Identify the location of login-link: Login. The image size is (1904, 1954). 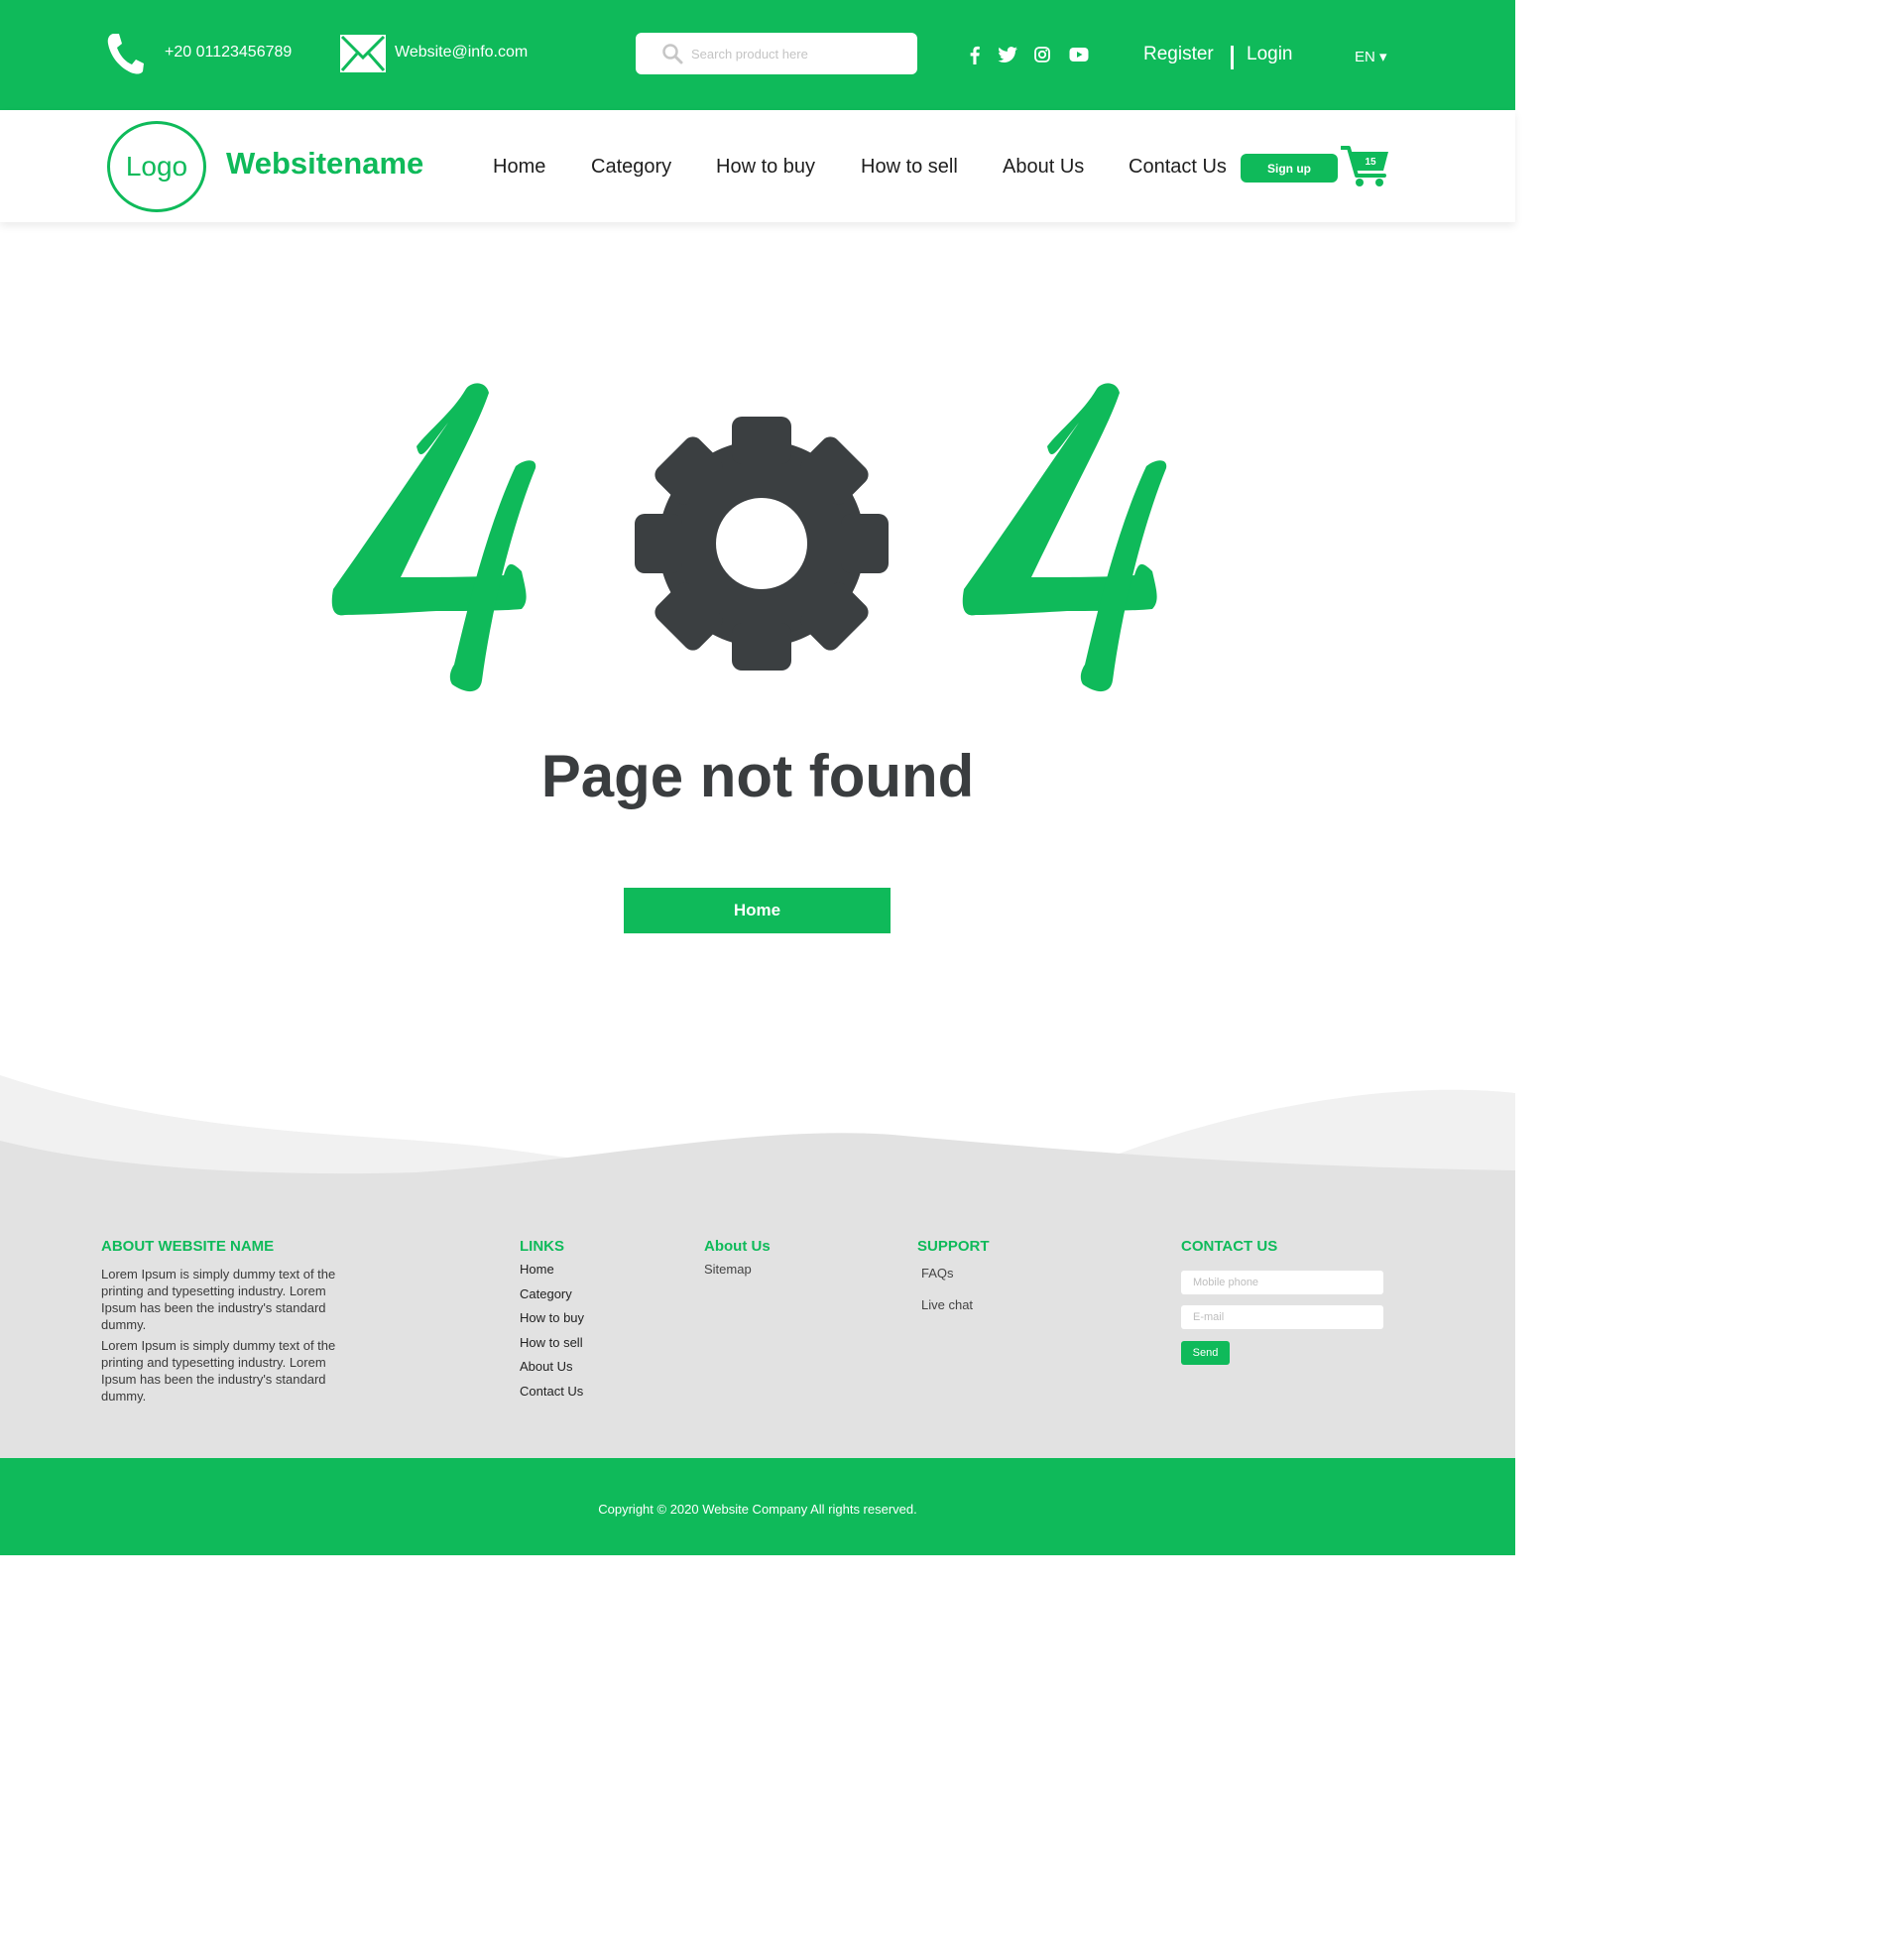
(1270, 54).